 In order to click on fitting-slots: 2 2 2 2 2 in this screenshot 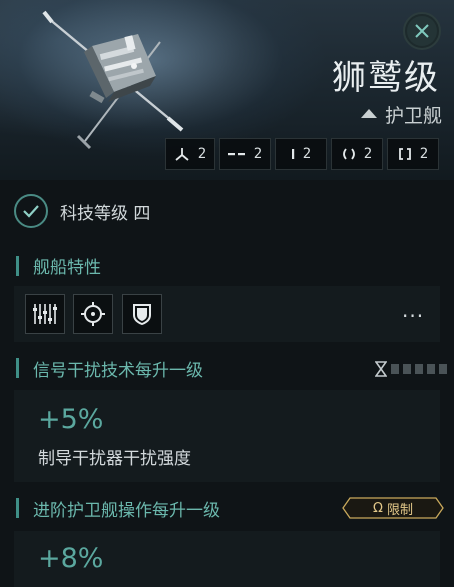, I will do `click(302, 154)`.